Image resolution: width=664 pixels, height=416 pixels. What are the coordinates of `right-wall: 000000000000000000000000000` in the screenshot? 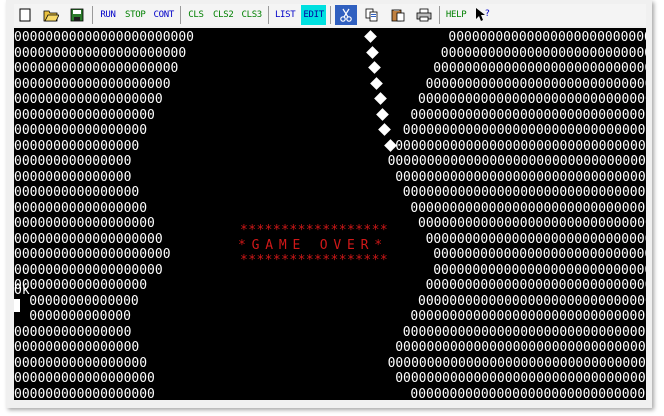 It's located at (543, 53).